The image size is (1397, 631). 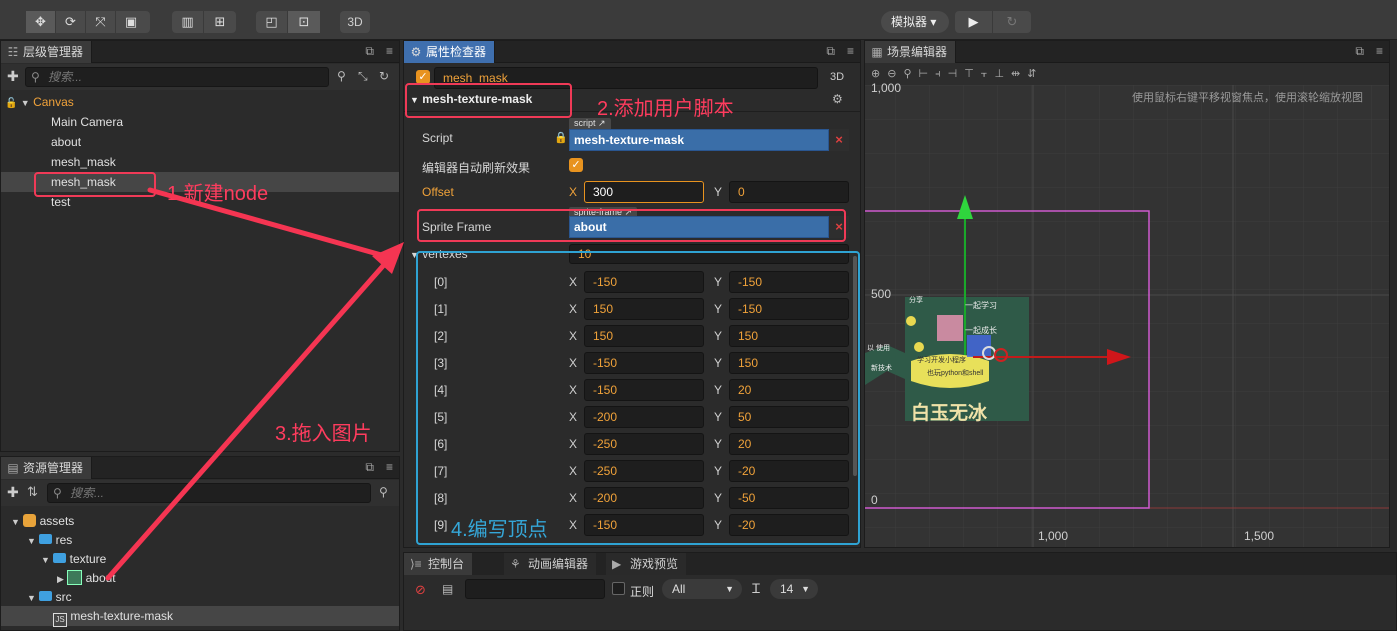 I want to click on image-text: 一起成长, so click(x=981, y=330).